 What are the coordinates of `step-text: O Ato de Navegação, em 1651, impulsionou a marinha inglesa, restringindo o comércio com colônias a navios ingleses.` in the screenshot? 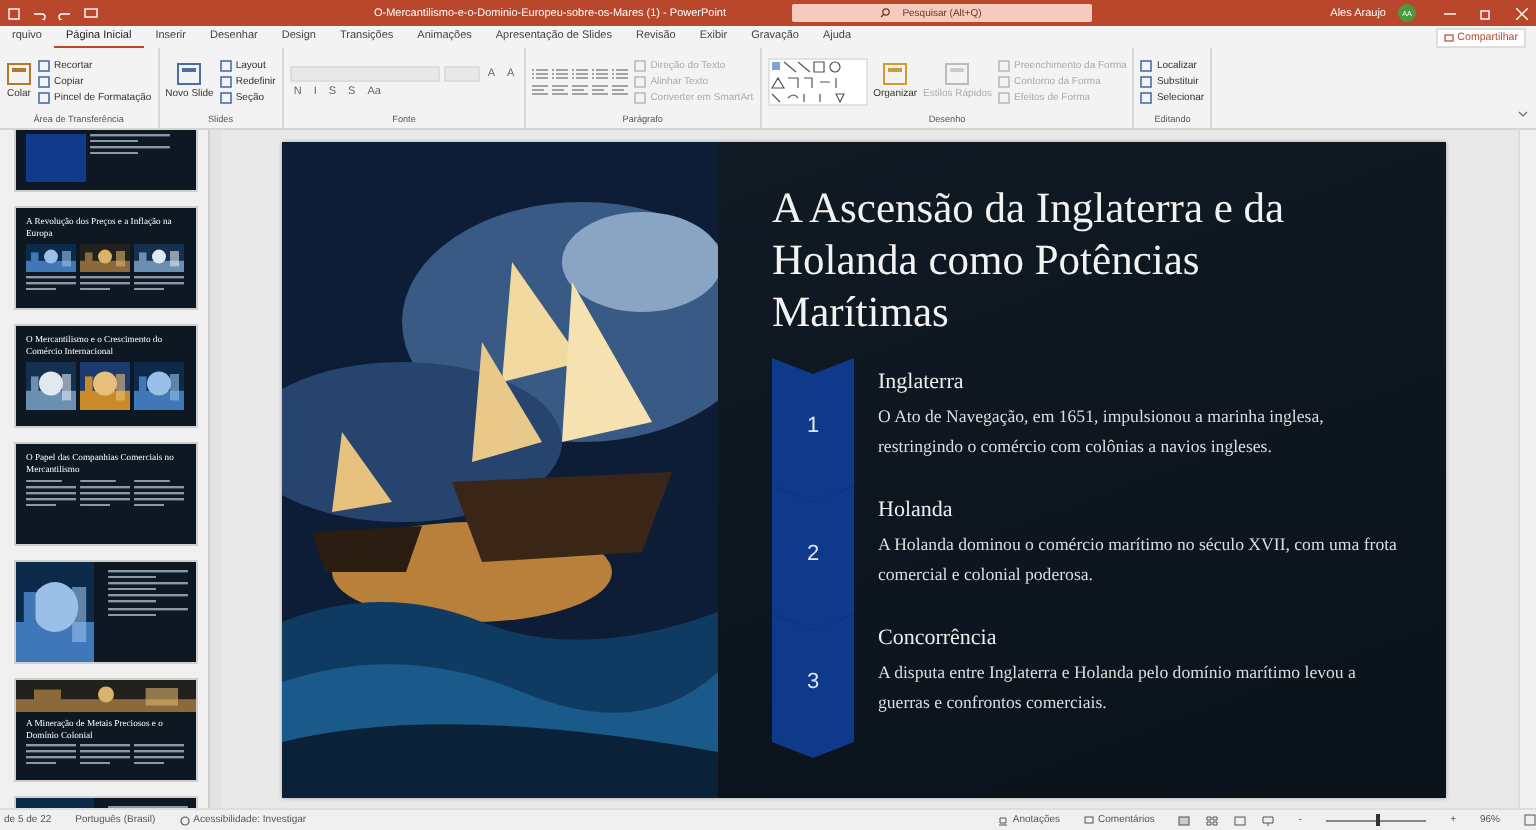 It's located at (1102, 431).